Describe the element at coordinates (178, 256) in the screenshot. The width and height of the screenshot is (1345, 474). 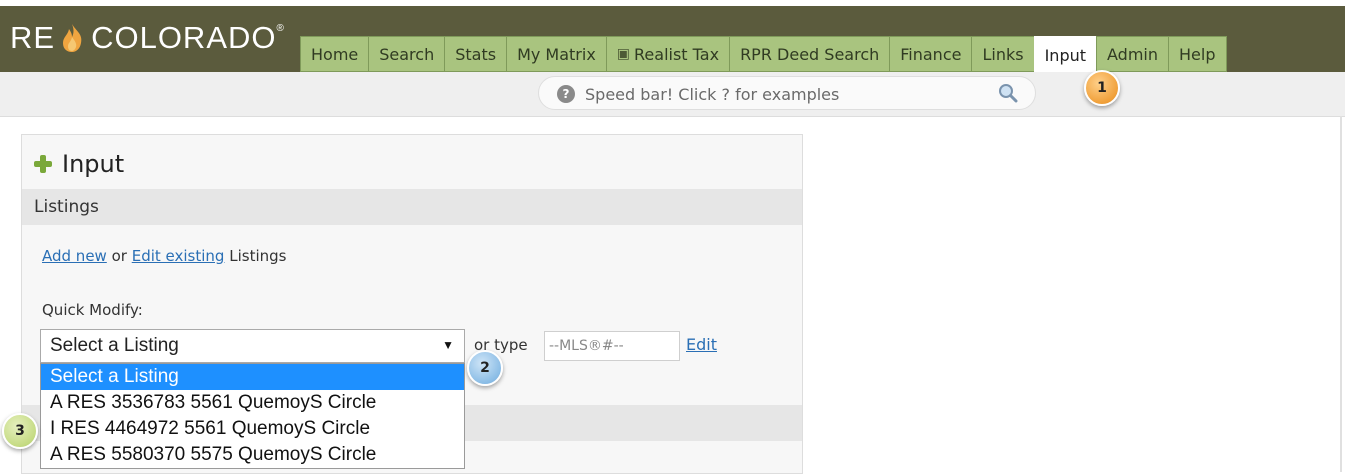
I see `edit-existing-link: Edit existing` at that location.